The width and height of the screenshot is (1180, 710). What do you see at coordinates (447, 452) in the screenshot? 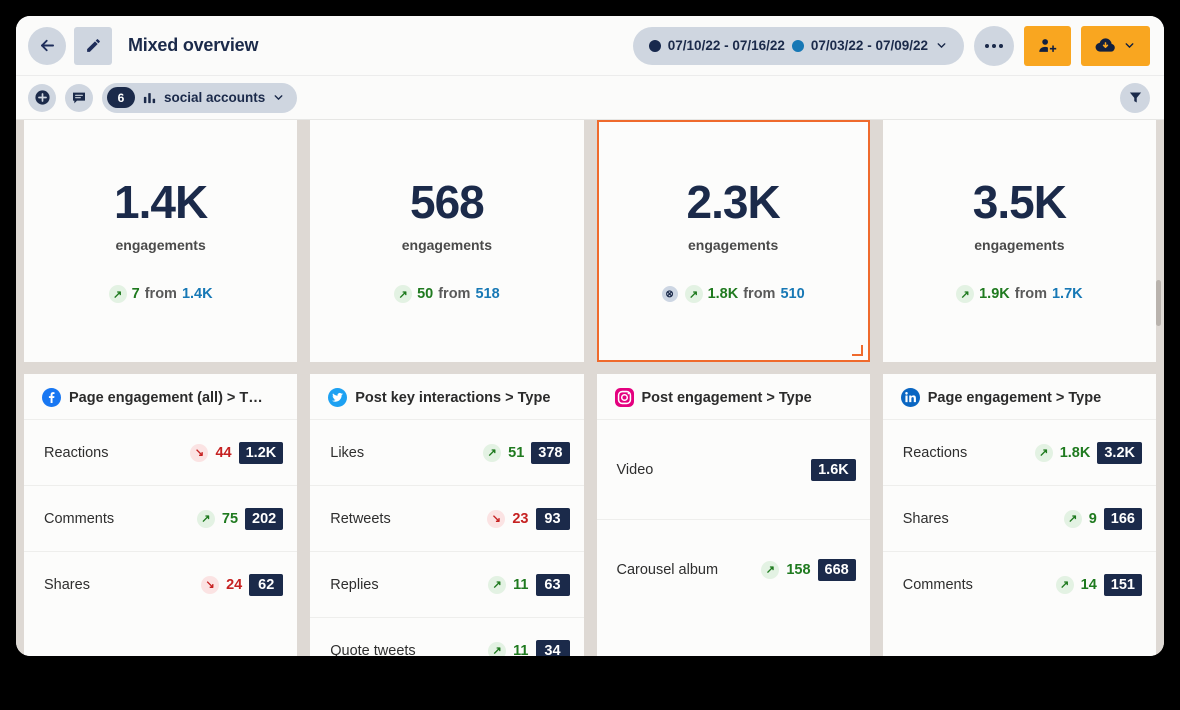
I see `metric-row: Likes ↗ 51 378` at bounding box center [447, 452].